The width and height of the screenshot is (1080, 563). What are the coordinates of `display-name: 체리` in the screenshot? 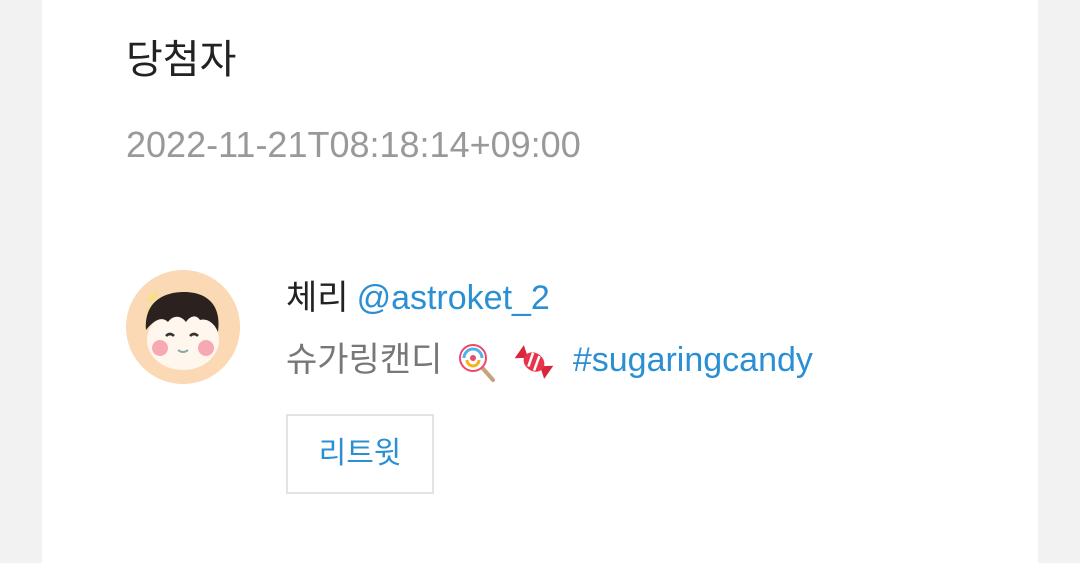 It's located at (317, 298).